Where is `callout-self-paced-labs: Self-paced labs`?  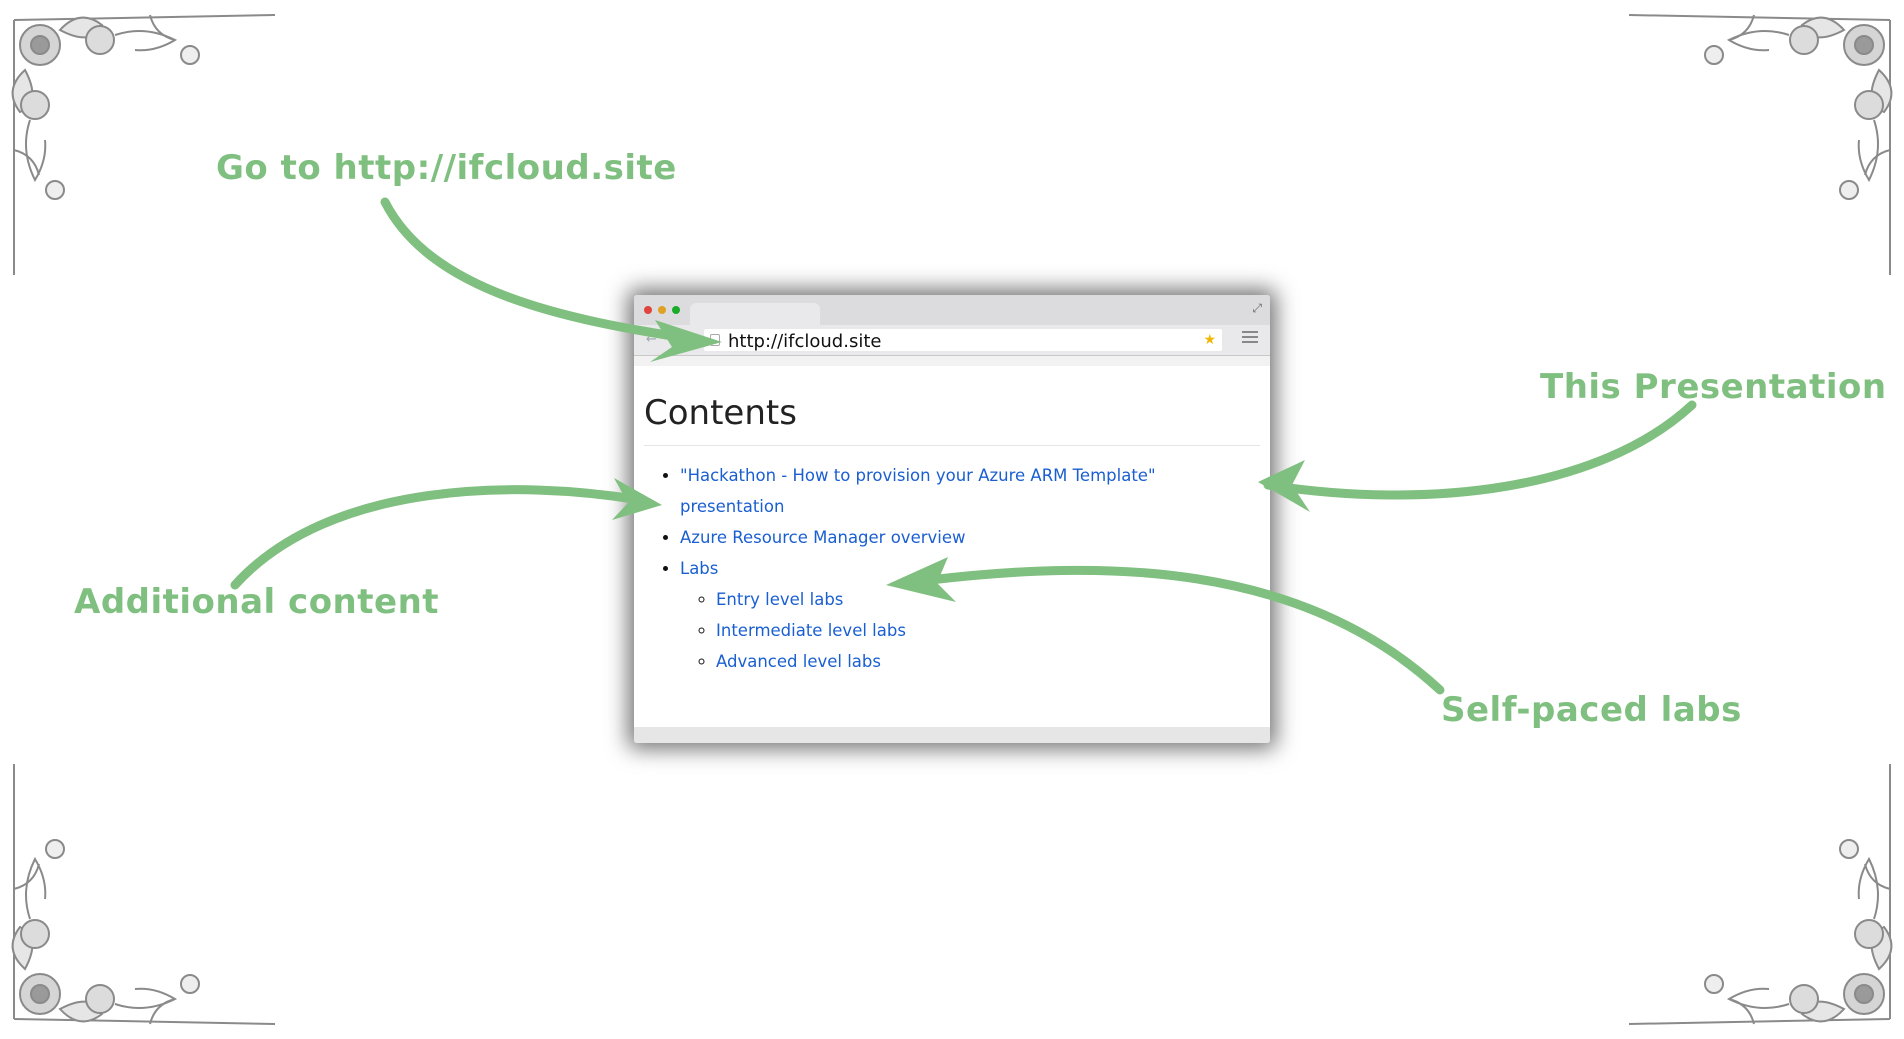 callout-self-paced-labs: Self-paced labs is located at coordinates (1591, 710).